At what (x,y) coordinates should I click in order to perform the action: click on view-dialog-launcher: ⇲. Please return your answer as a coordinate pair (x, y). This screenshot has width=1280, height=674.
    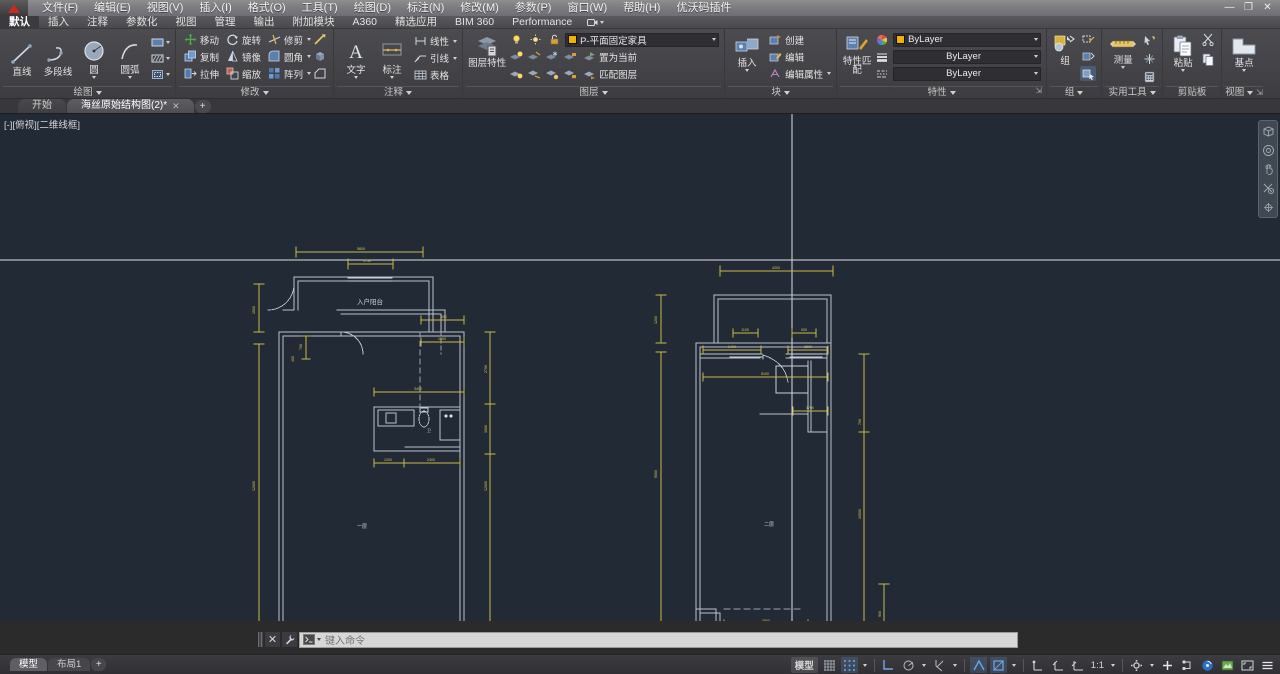
    Looking at the image, I should click on (1259, 93).